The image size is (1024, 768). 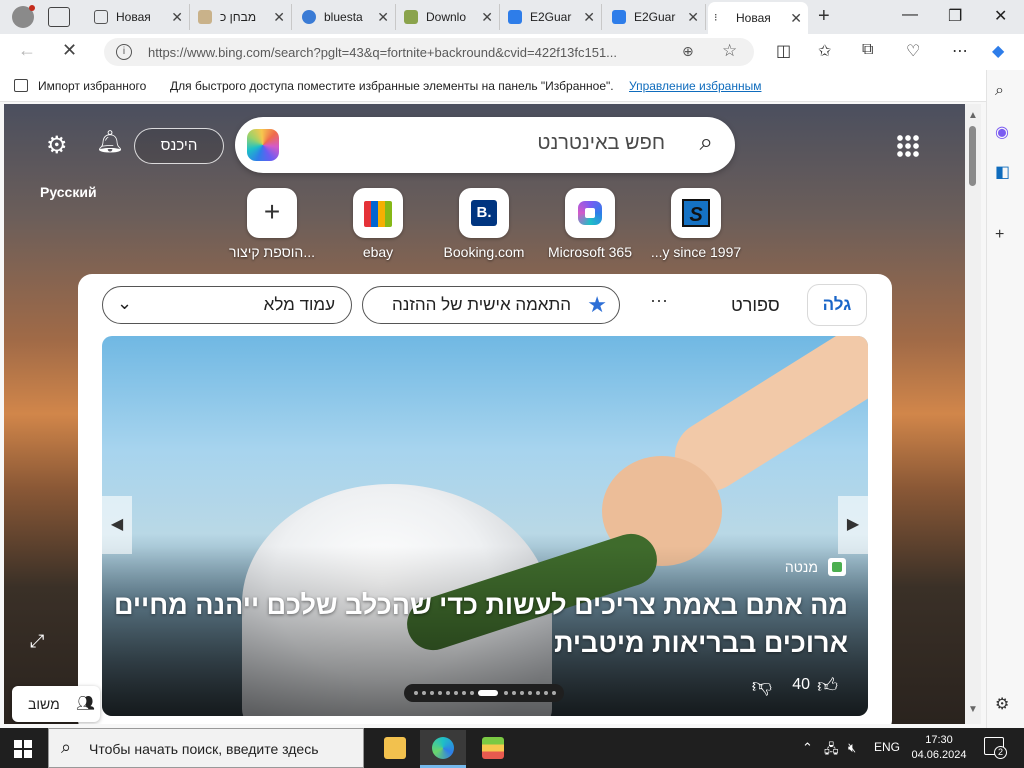 What do you see at coordinates (488, 693) in the screenshot?
I see `carousel-dot-active` at bounding box center [488, 693].